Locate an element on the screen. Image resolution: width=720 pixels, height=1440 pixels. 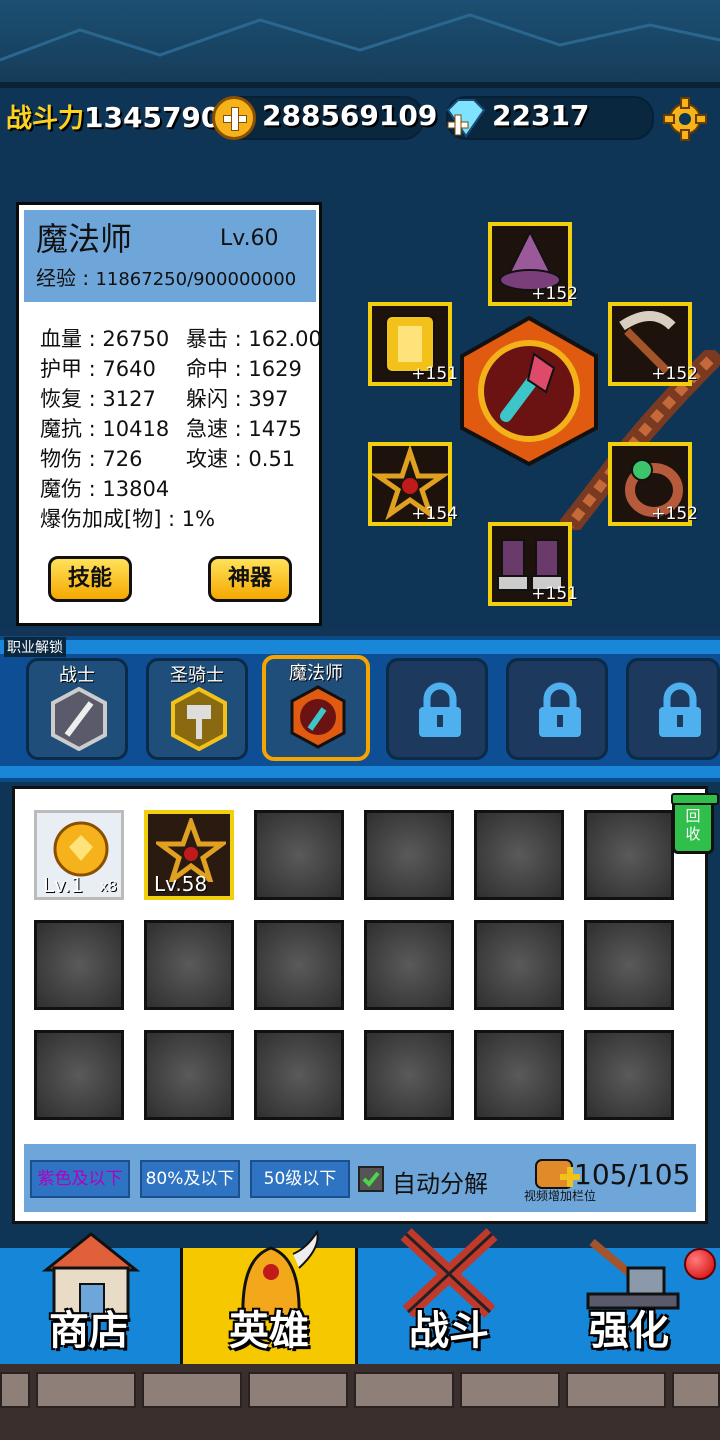
sword-emblem-icon is located at coordinates (79, 719).